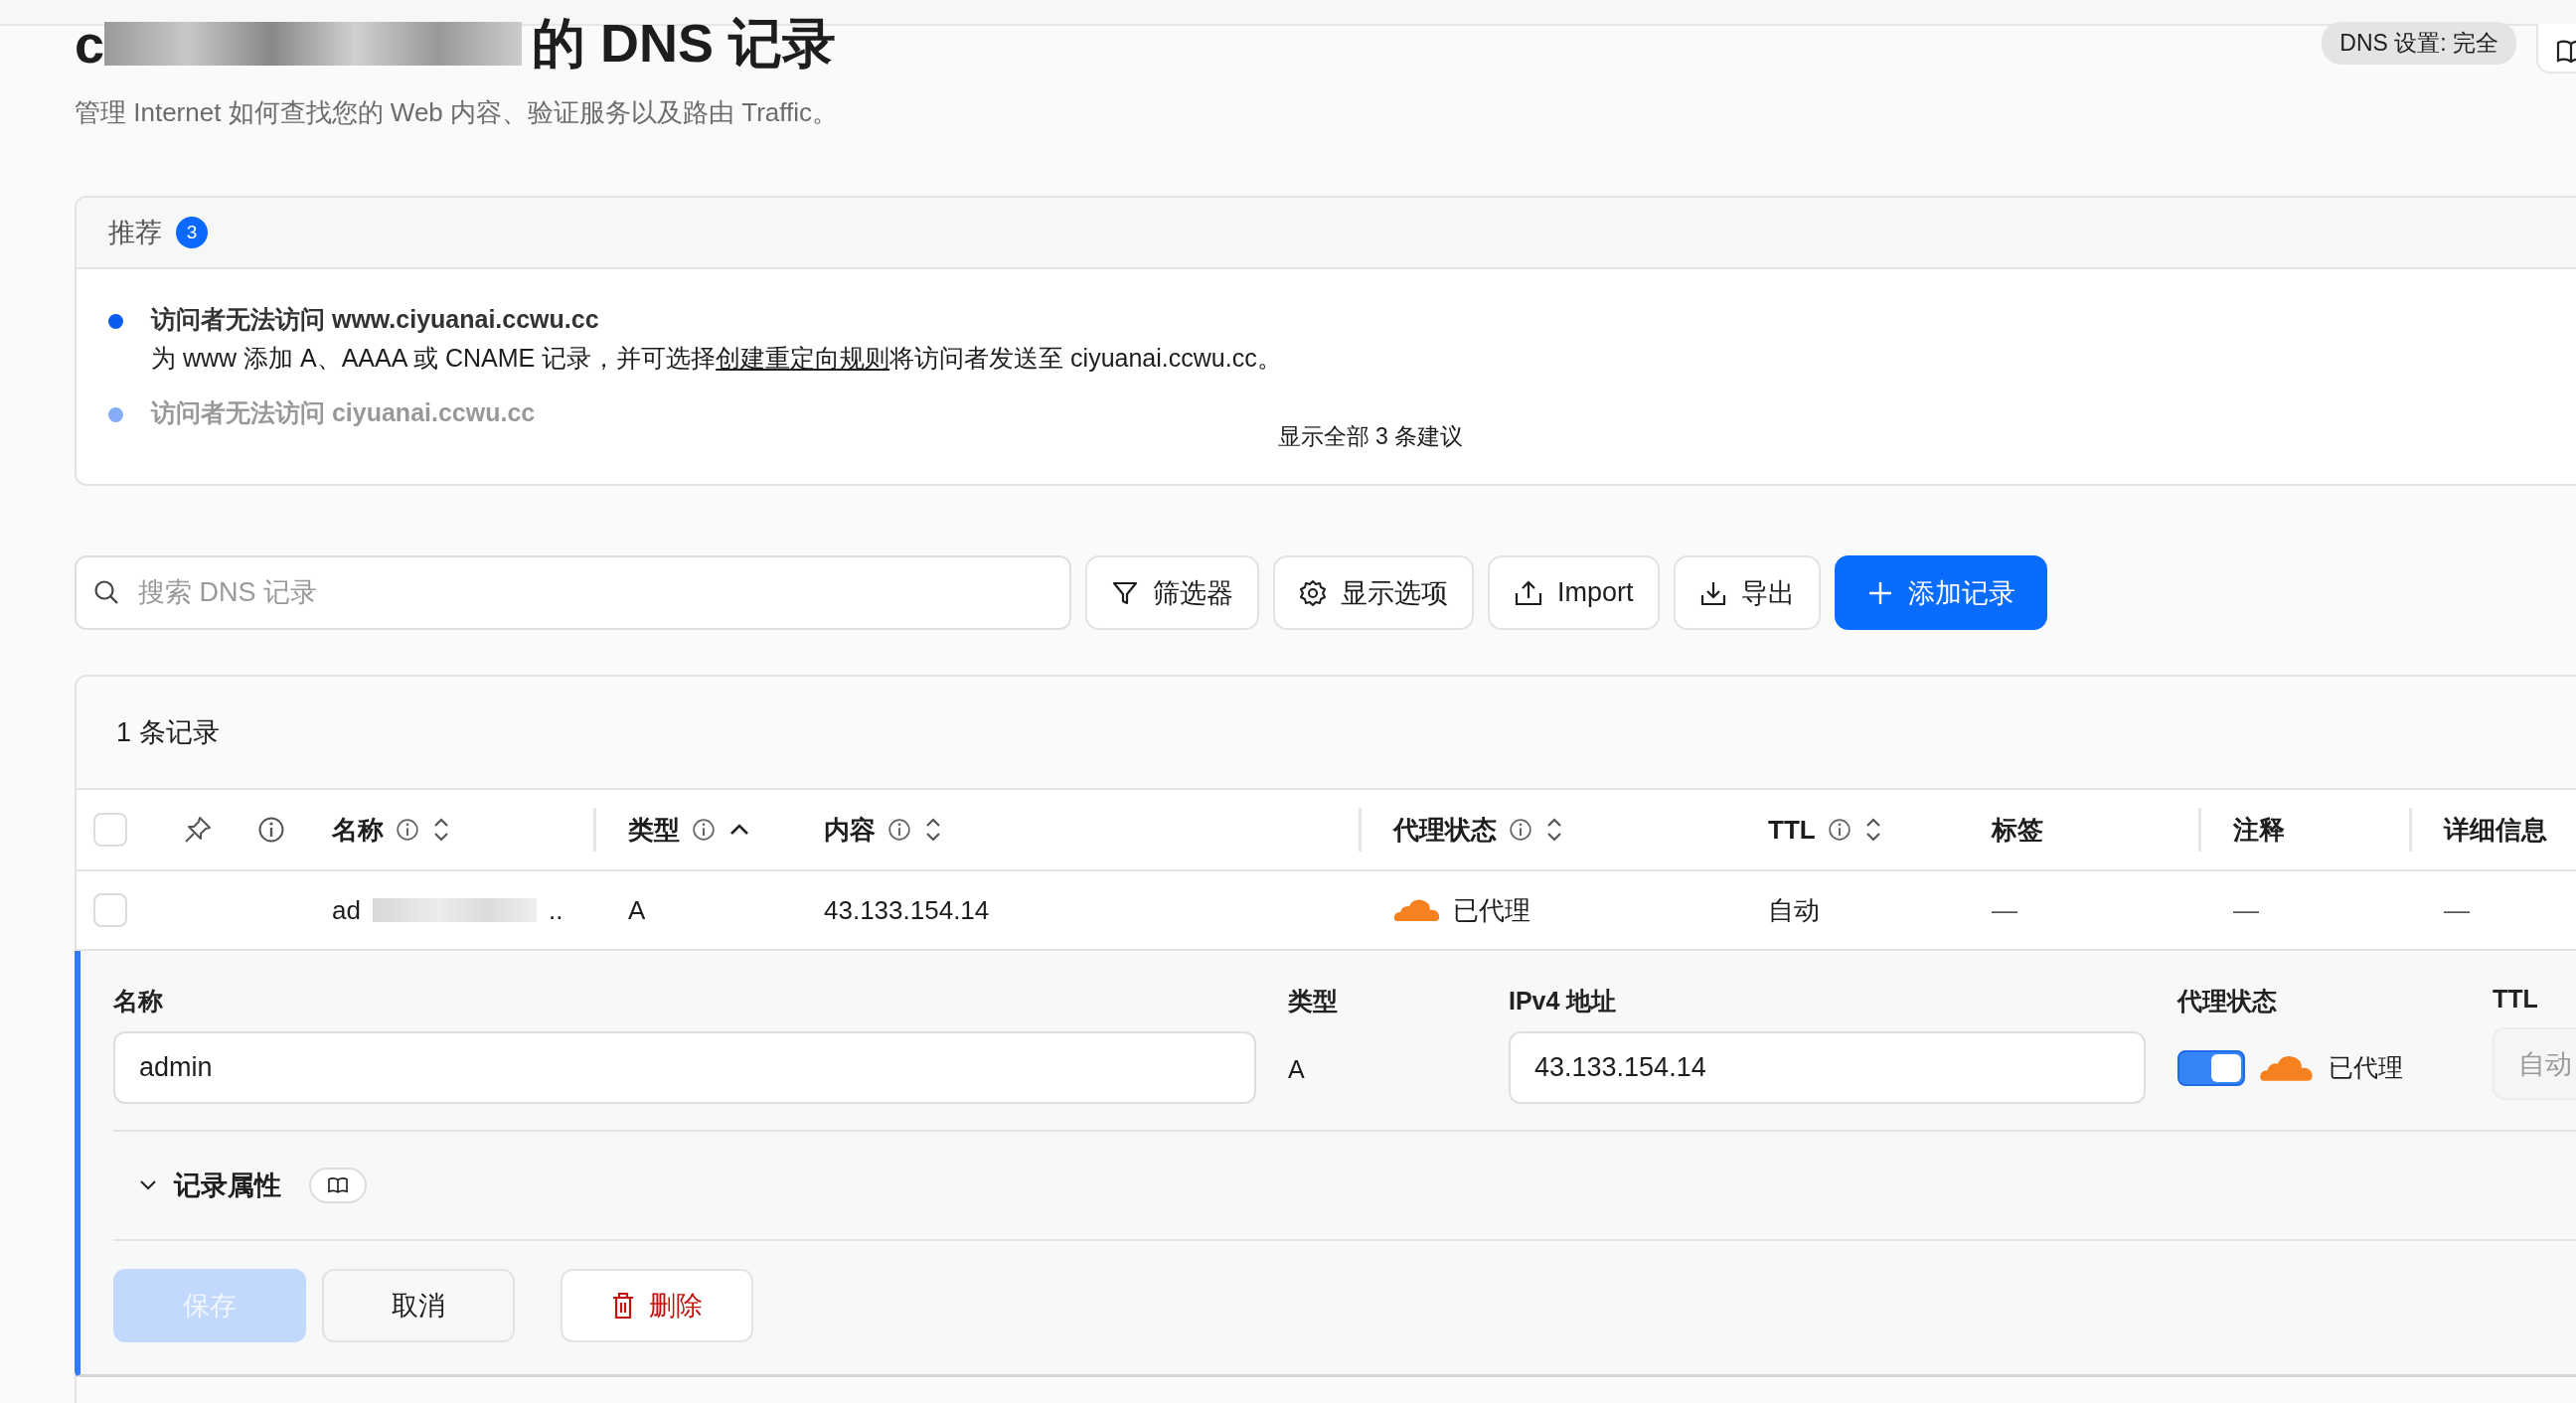 The height and width of the screenshot is (1403, 2576). What do you see at coordinates (209, 1185) in the screenshot?
I see `record-attributes-toggle: 记录属性` at bounding box center [209, 1185].